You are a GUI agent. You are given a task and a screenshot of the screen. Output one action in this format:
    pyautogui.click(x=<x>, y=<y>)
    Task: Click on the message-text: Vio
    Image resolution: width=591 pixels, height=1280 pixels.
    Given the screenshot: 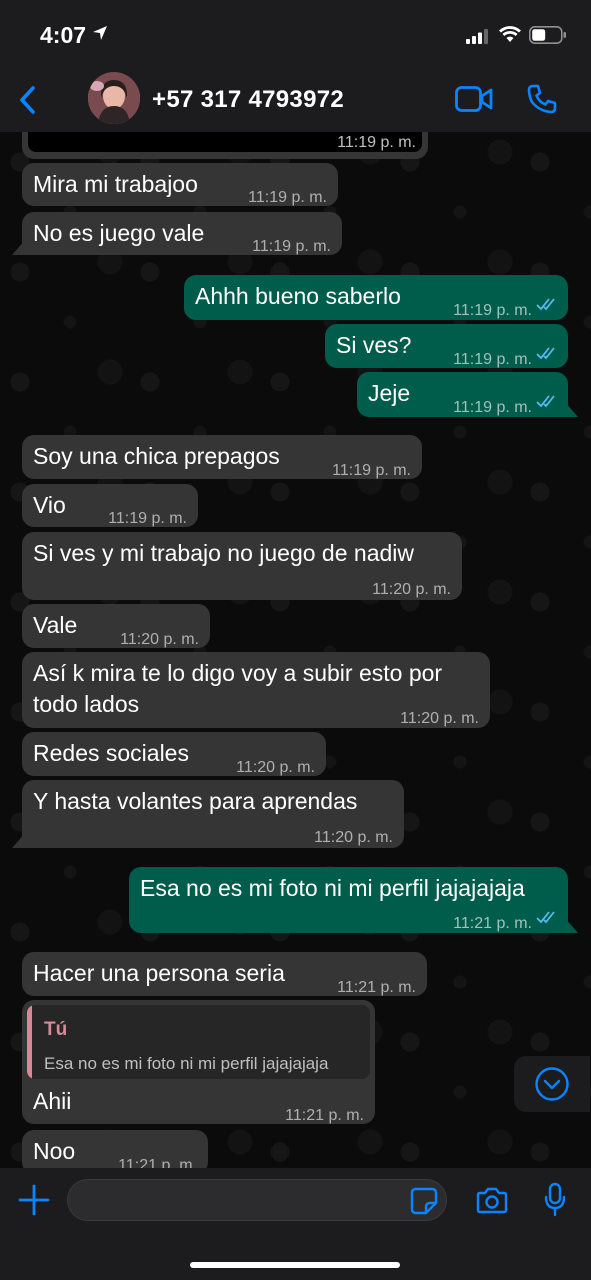 What is the action you would take?
    pyautogui.click(x=49, y=505)
    